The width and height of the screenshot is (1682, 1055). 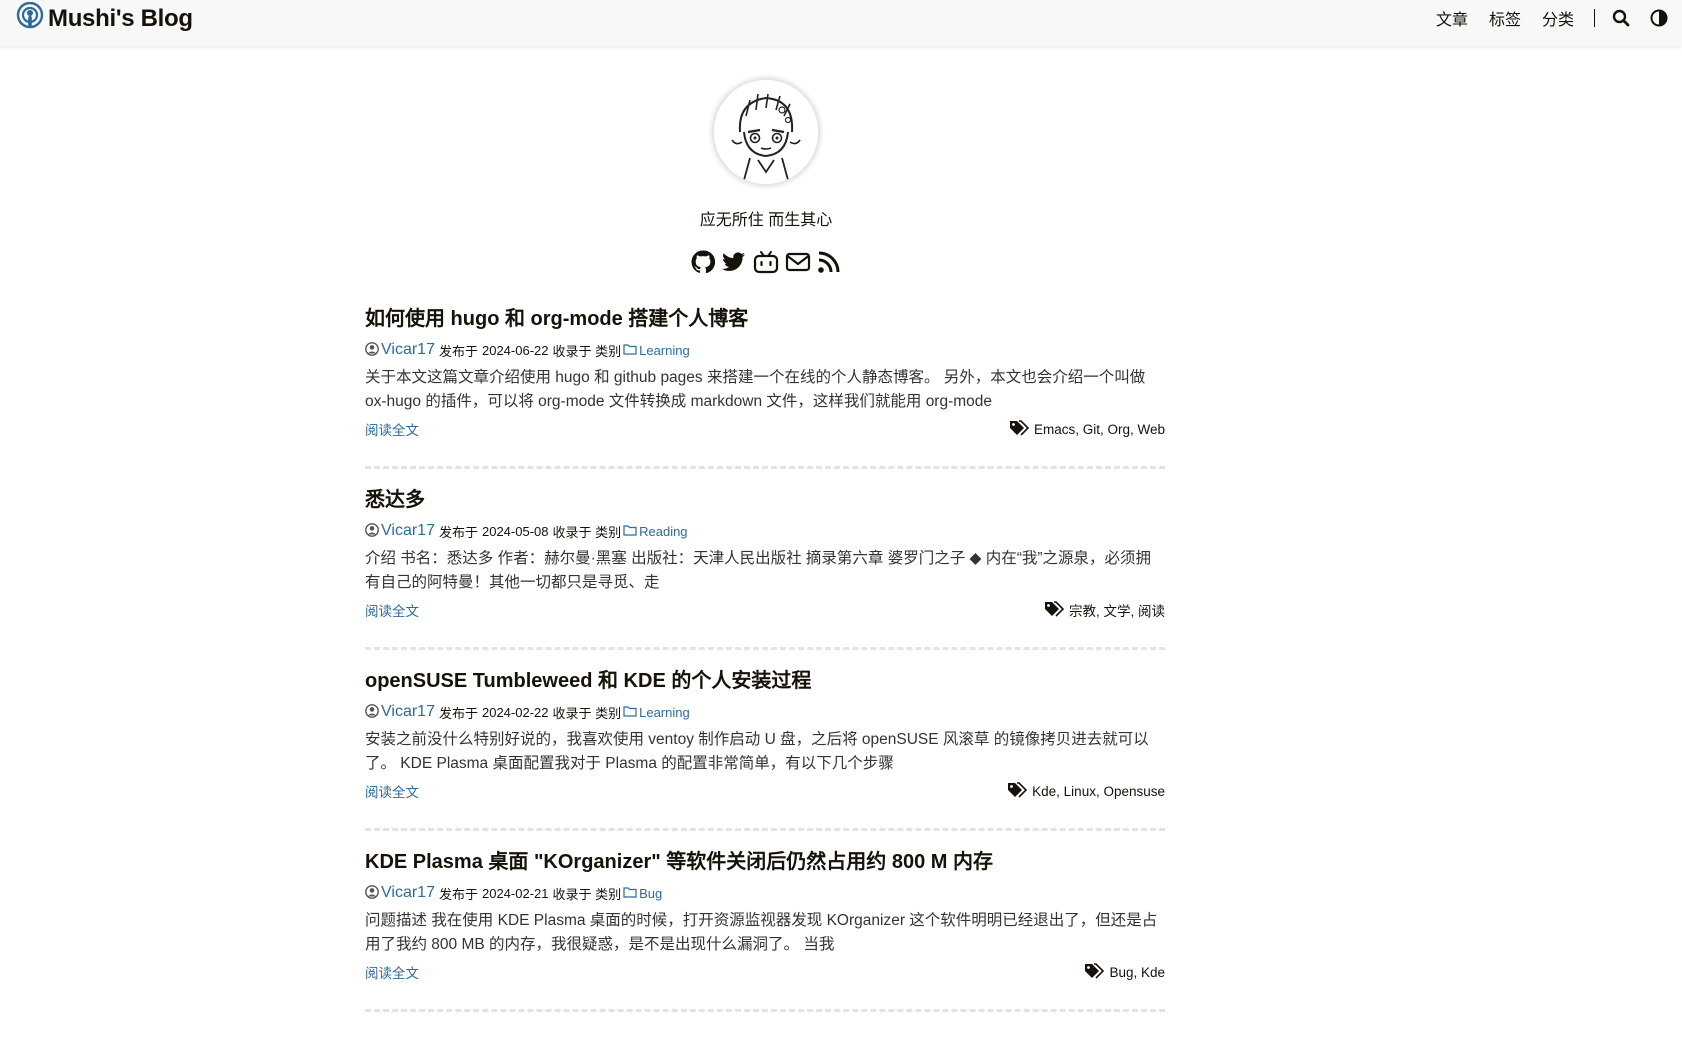 I want to click on post-meta: Vicar17 发布于 2024-02-21 收录于 类别 Bug, so click(x=765, y=893).